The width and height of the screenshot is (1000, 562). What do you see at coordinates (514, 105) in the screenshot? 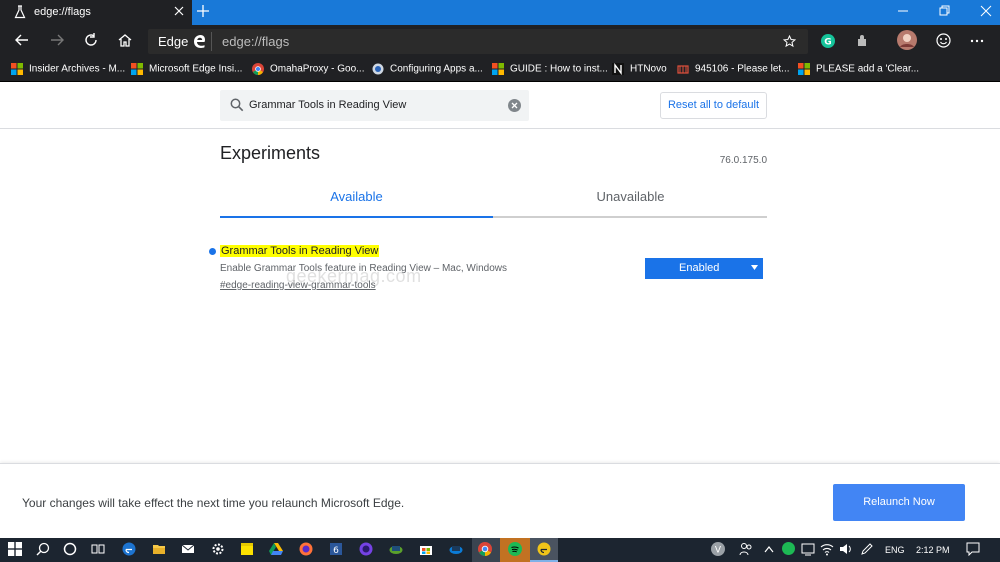
I see `clear-search-icon` at bounding box center [514, 105].